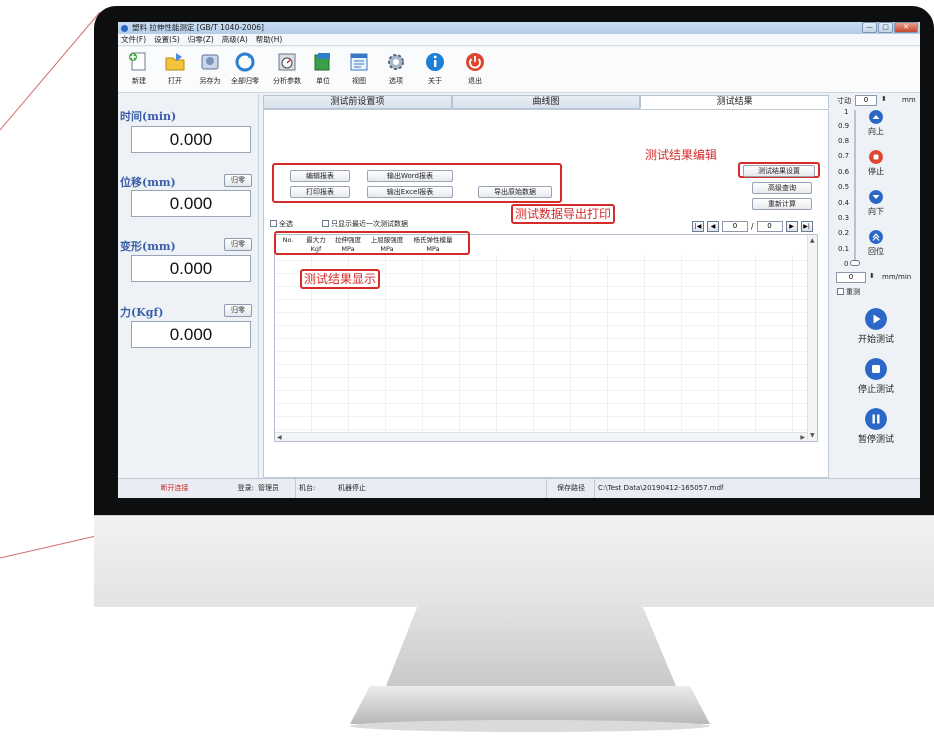  What do you see at coordinates (475, 62) in the screenshot?
I see `power-icon` at bounding box center [475, 62].